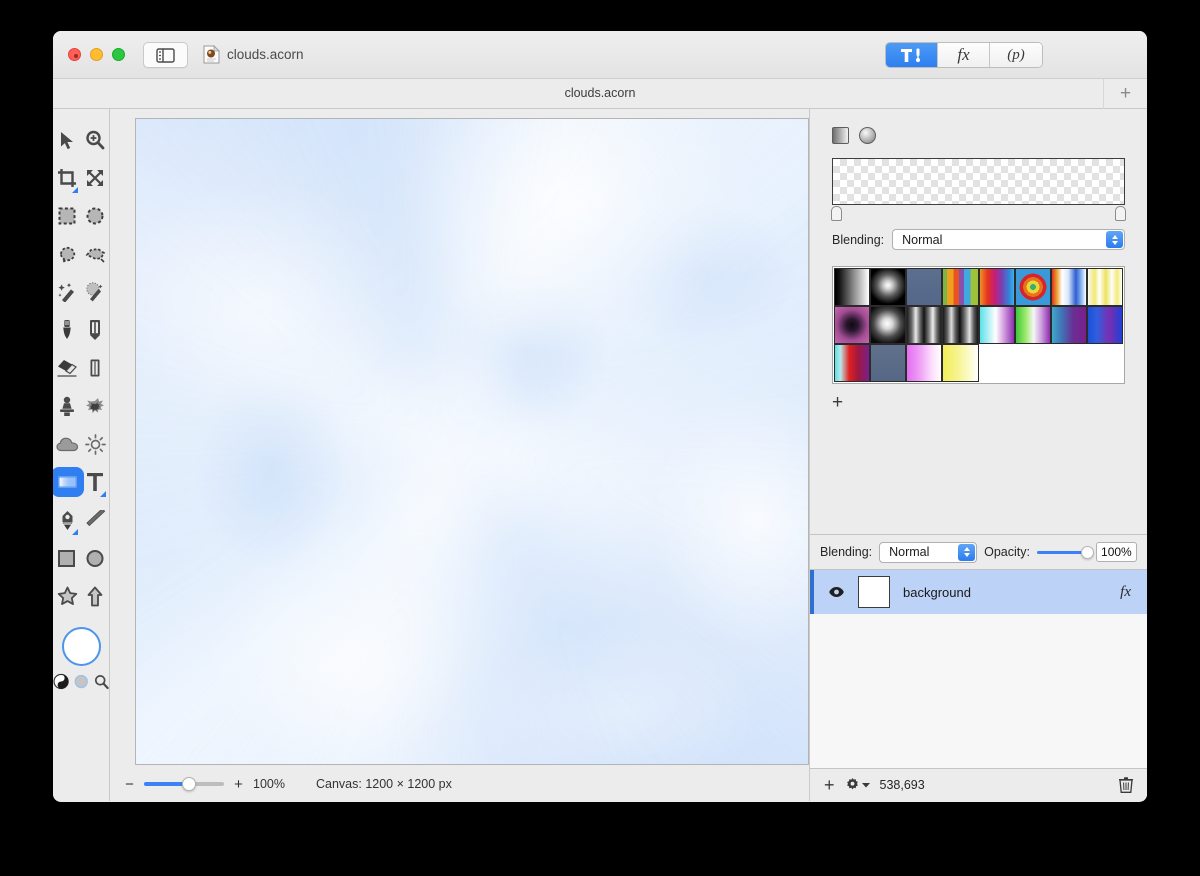 This screenshot has width=1200, height=876. I want to click on gradient-preset-magenta-radial-dark, so click(852, 325).